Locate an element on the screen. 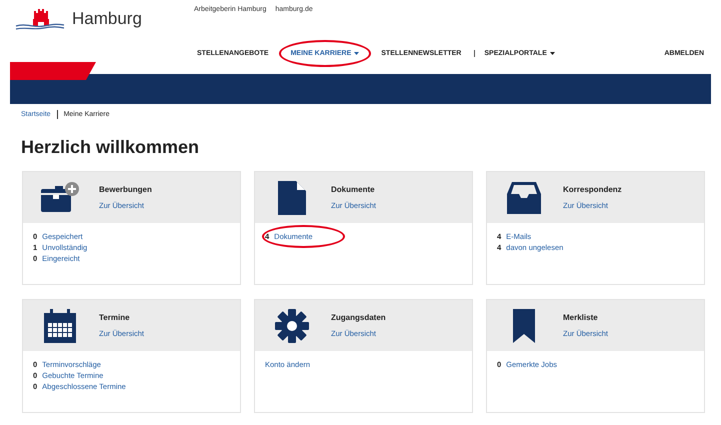 This screenshot has height=425, width=721. card-title: Merkliste is located at coordinates (581, 317).